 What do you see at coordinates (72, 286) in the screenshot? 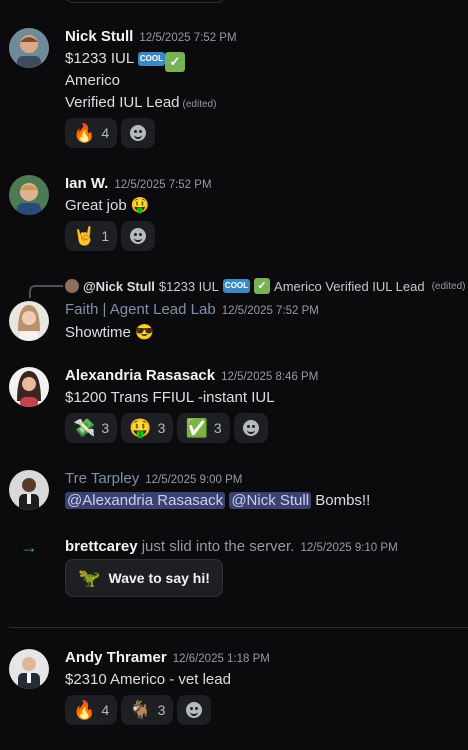
I see `reply-avatar` at bounding box center [72, 286].